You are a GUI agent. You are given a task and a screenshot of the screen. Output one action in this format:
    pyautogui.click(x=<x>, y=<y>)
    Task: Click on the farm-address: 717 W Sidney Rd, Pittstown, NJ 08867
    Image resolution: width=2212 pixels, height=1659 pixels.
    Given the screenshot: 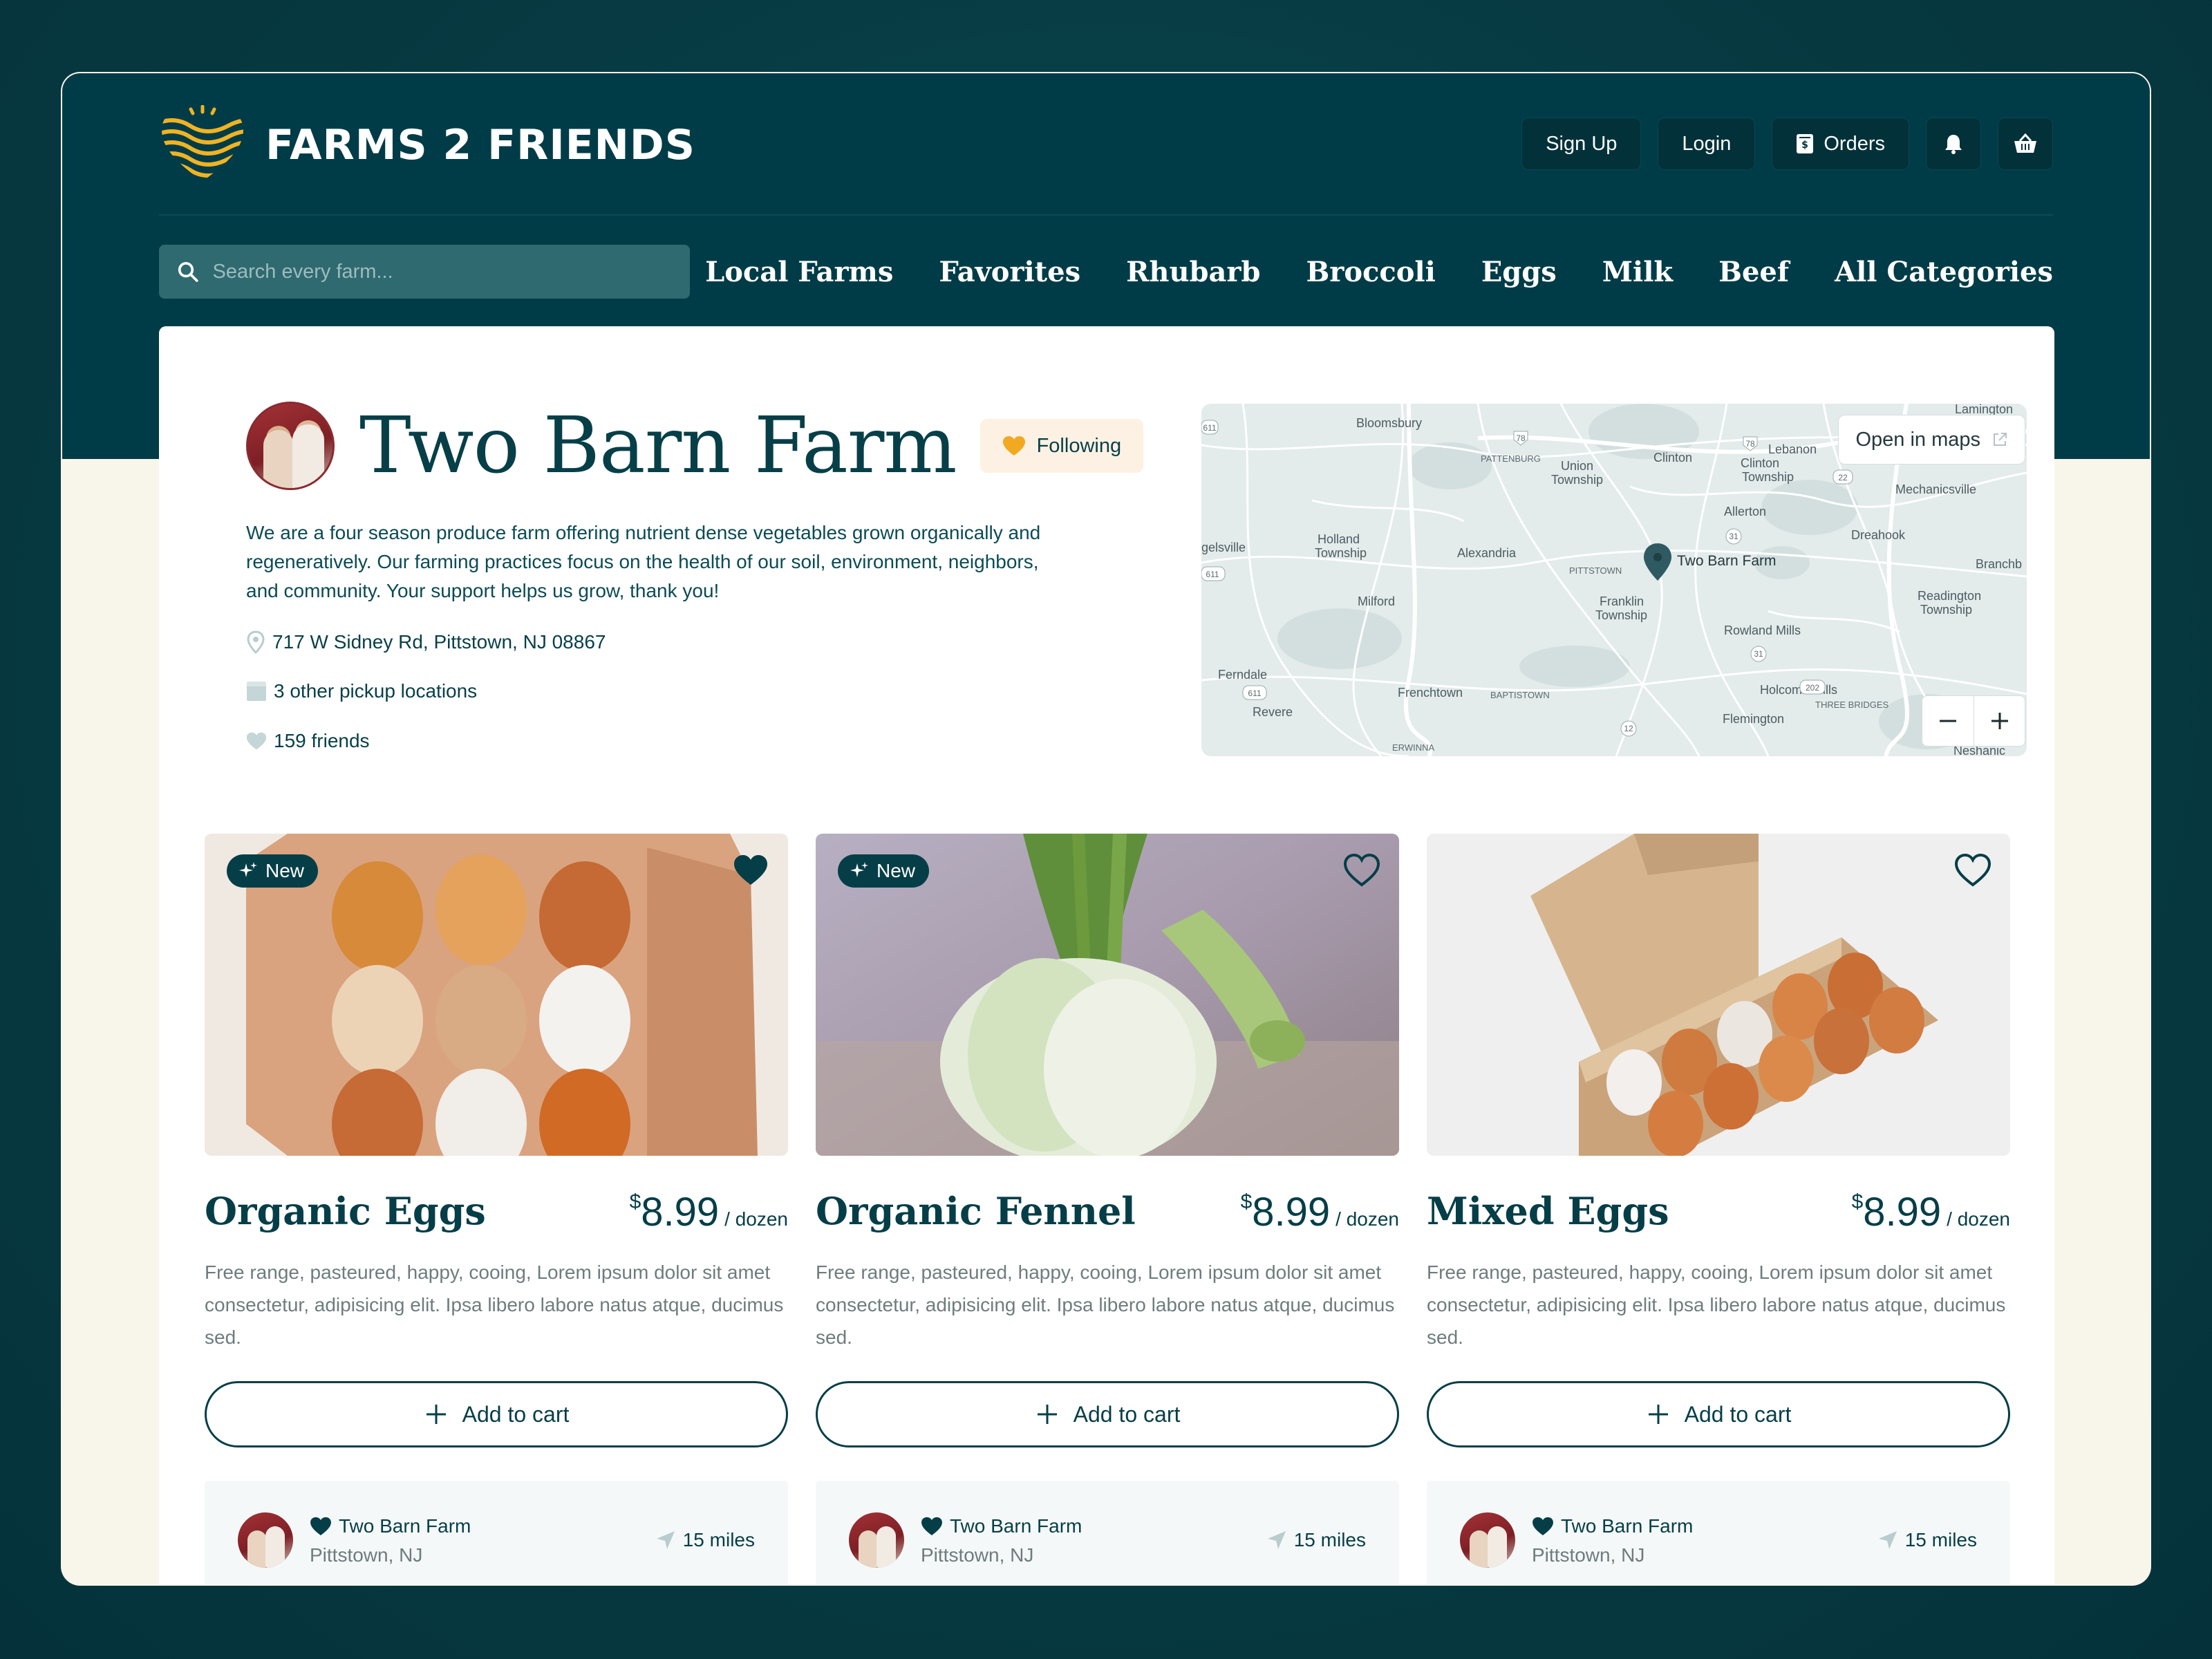 What is the action you would take?
    pyautogui.click(x=426, y=642)
    